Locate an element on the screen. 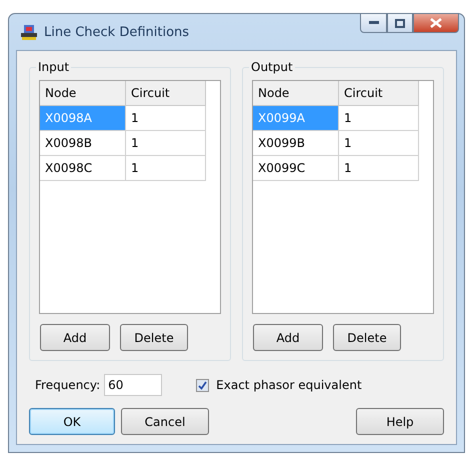 This screenshot has width=470, height=455. table-cell: X0098C is located at coordinates (83, 168).